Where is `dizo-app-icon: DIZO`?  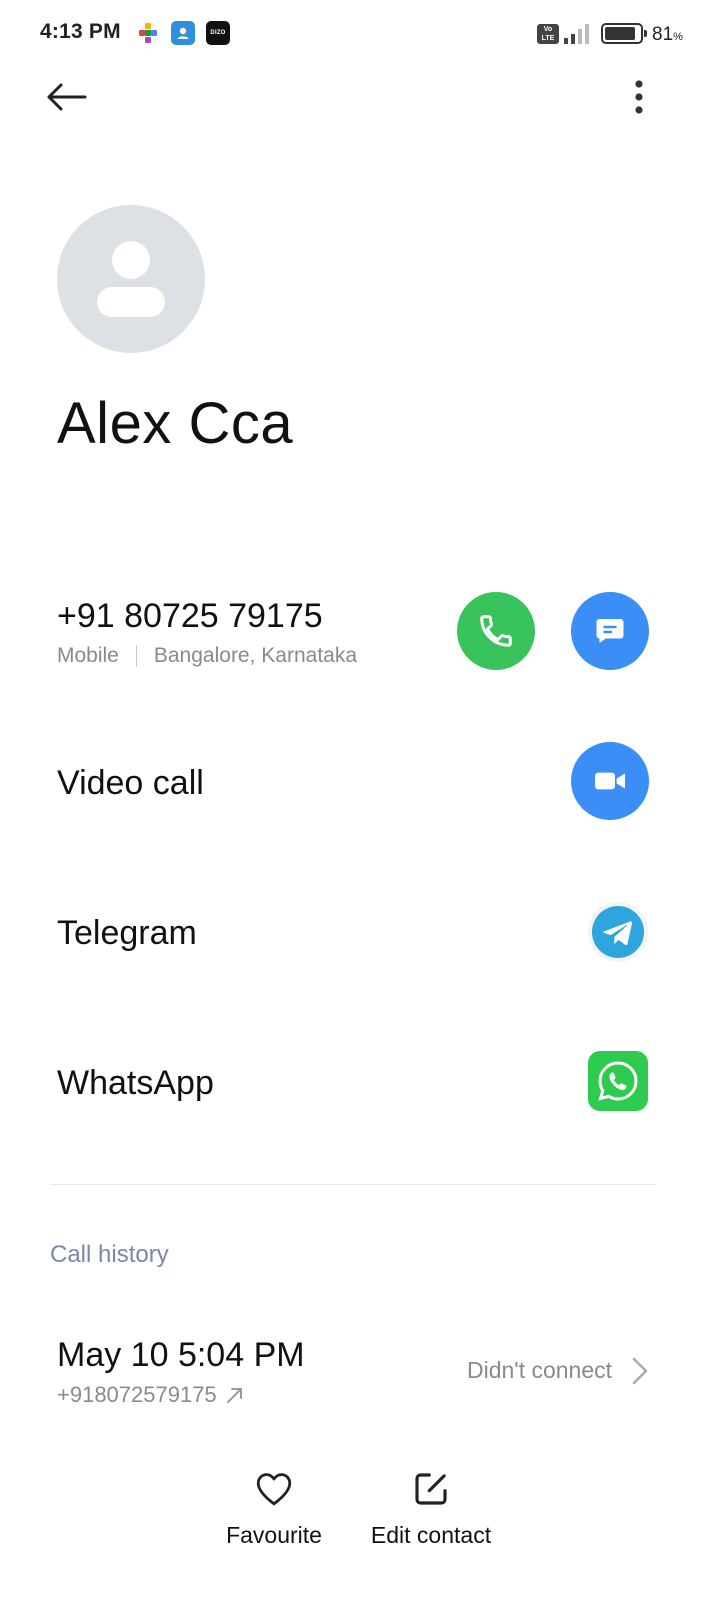
dizo-app-icon: DIZO is located at coordinates (218, 33).